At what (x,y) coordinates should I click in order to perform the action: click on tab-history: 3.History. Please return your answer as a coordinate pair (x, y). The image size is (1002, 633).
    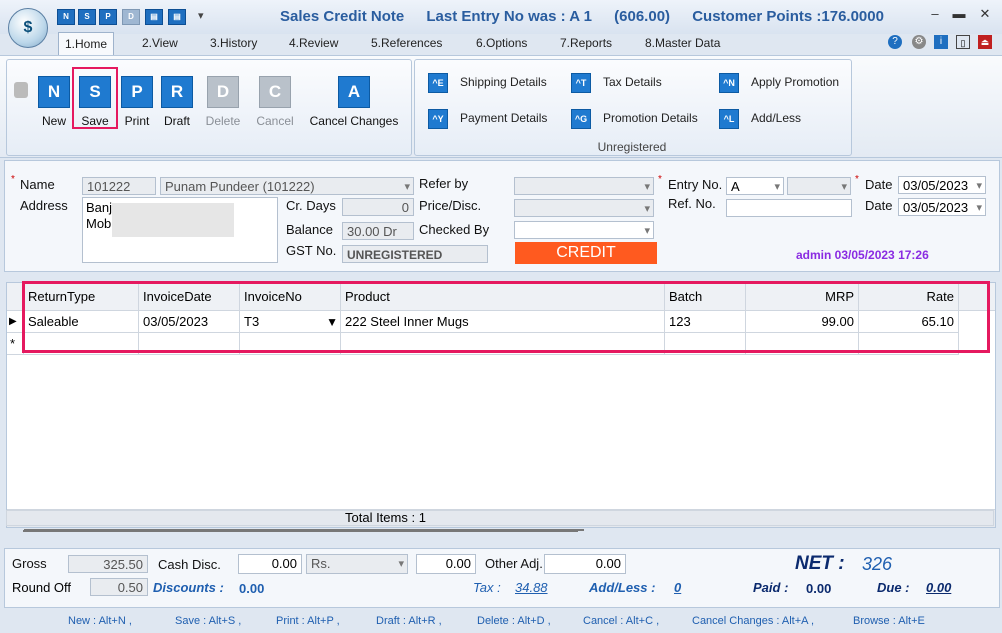
    Looking at the image, I should click on (233, 43).